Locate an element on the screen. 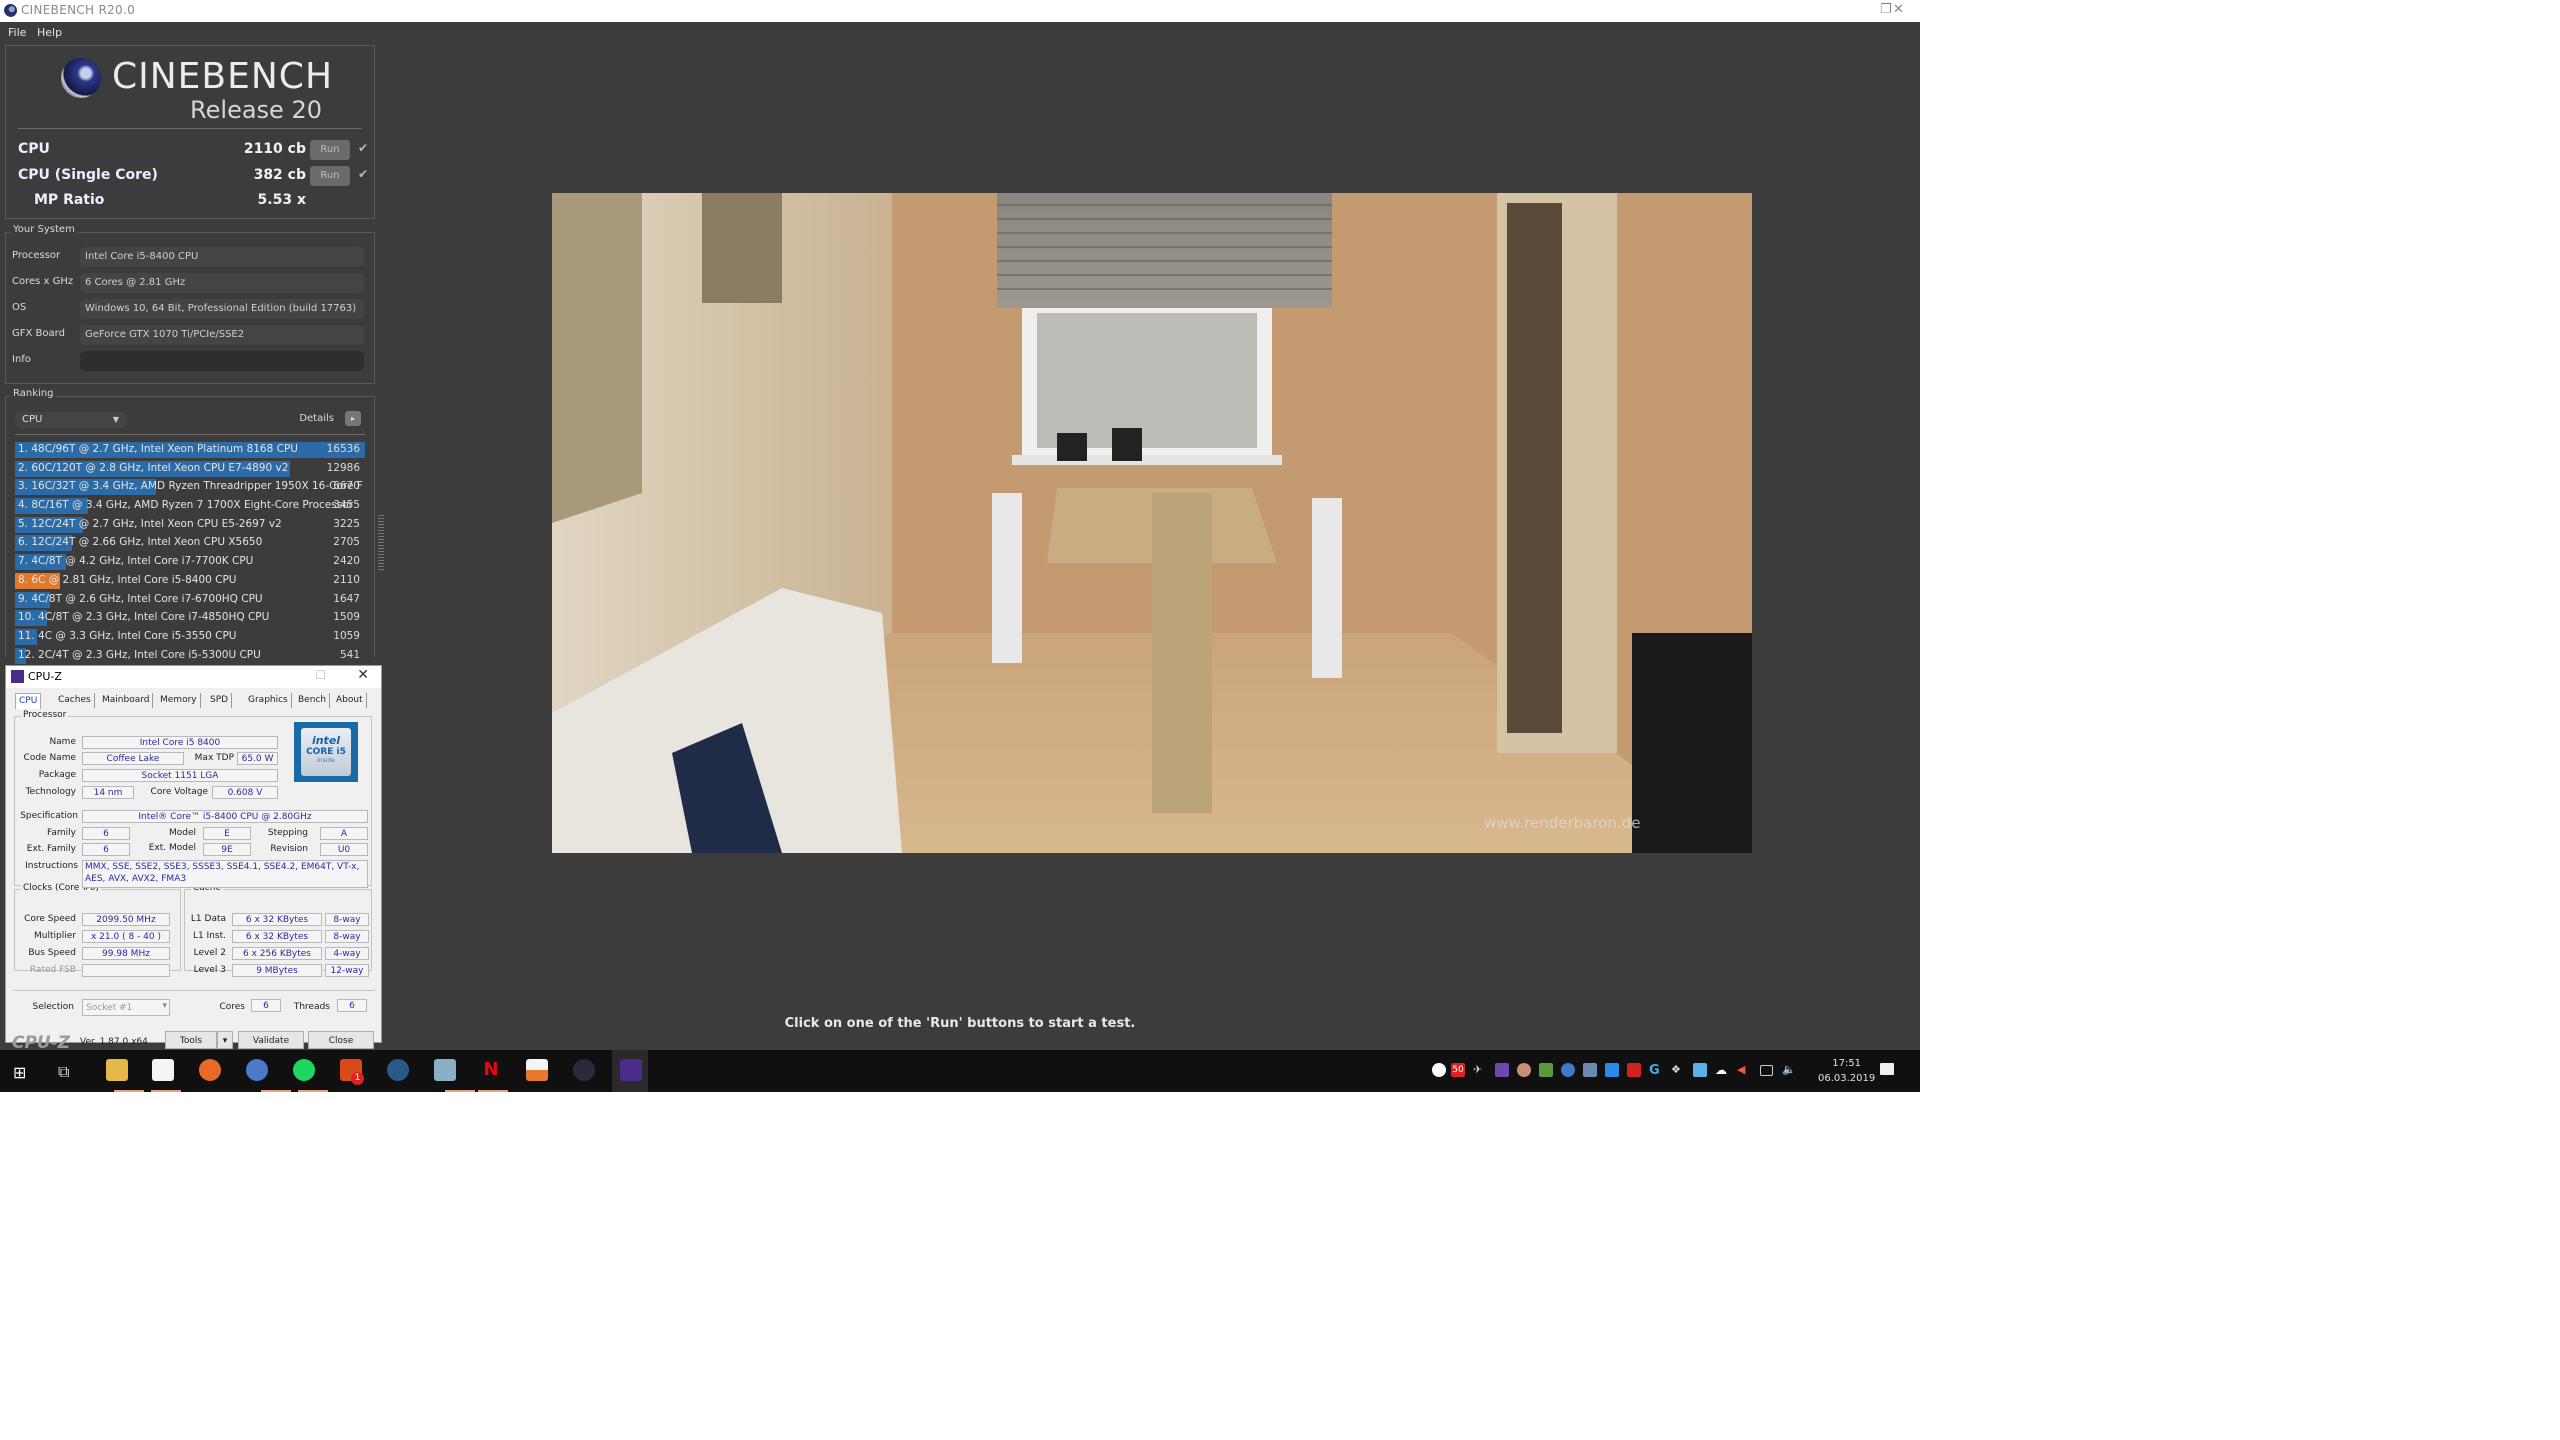 The height and width of the screenshot is (1440, 2560). ext-model-label: Ext. Model is located at coordinates (172, 848).